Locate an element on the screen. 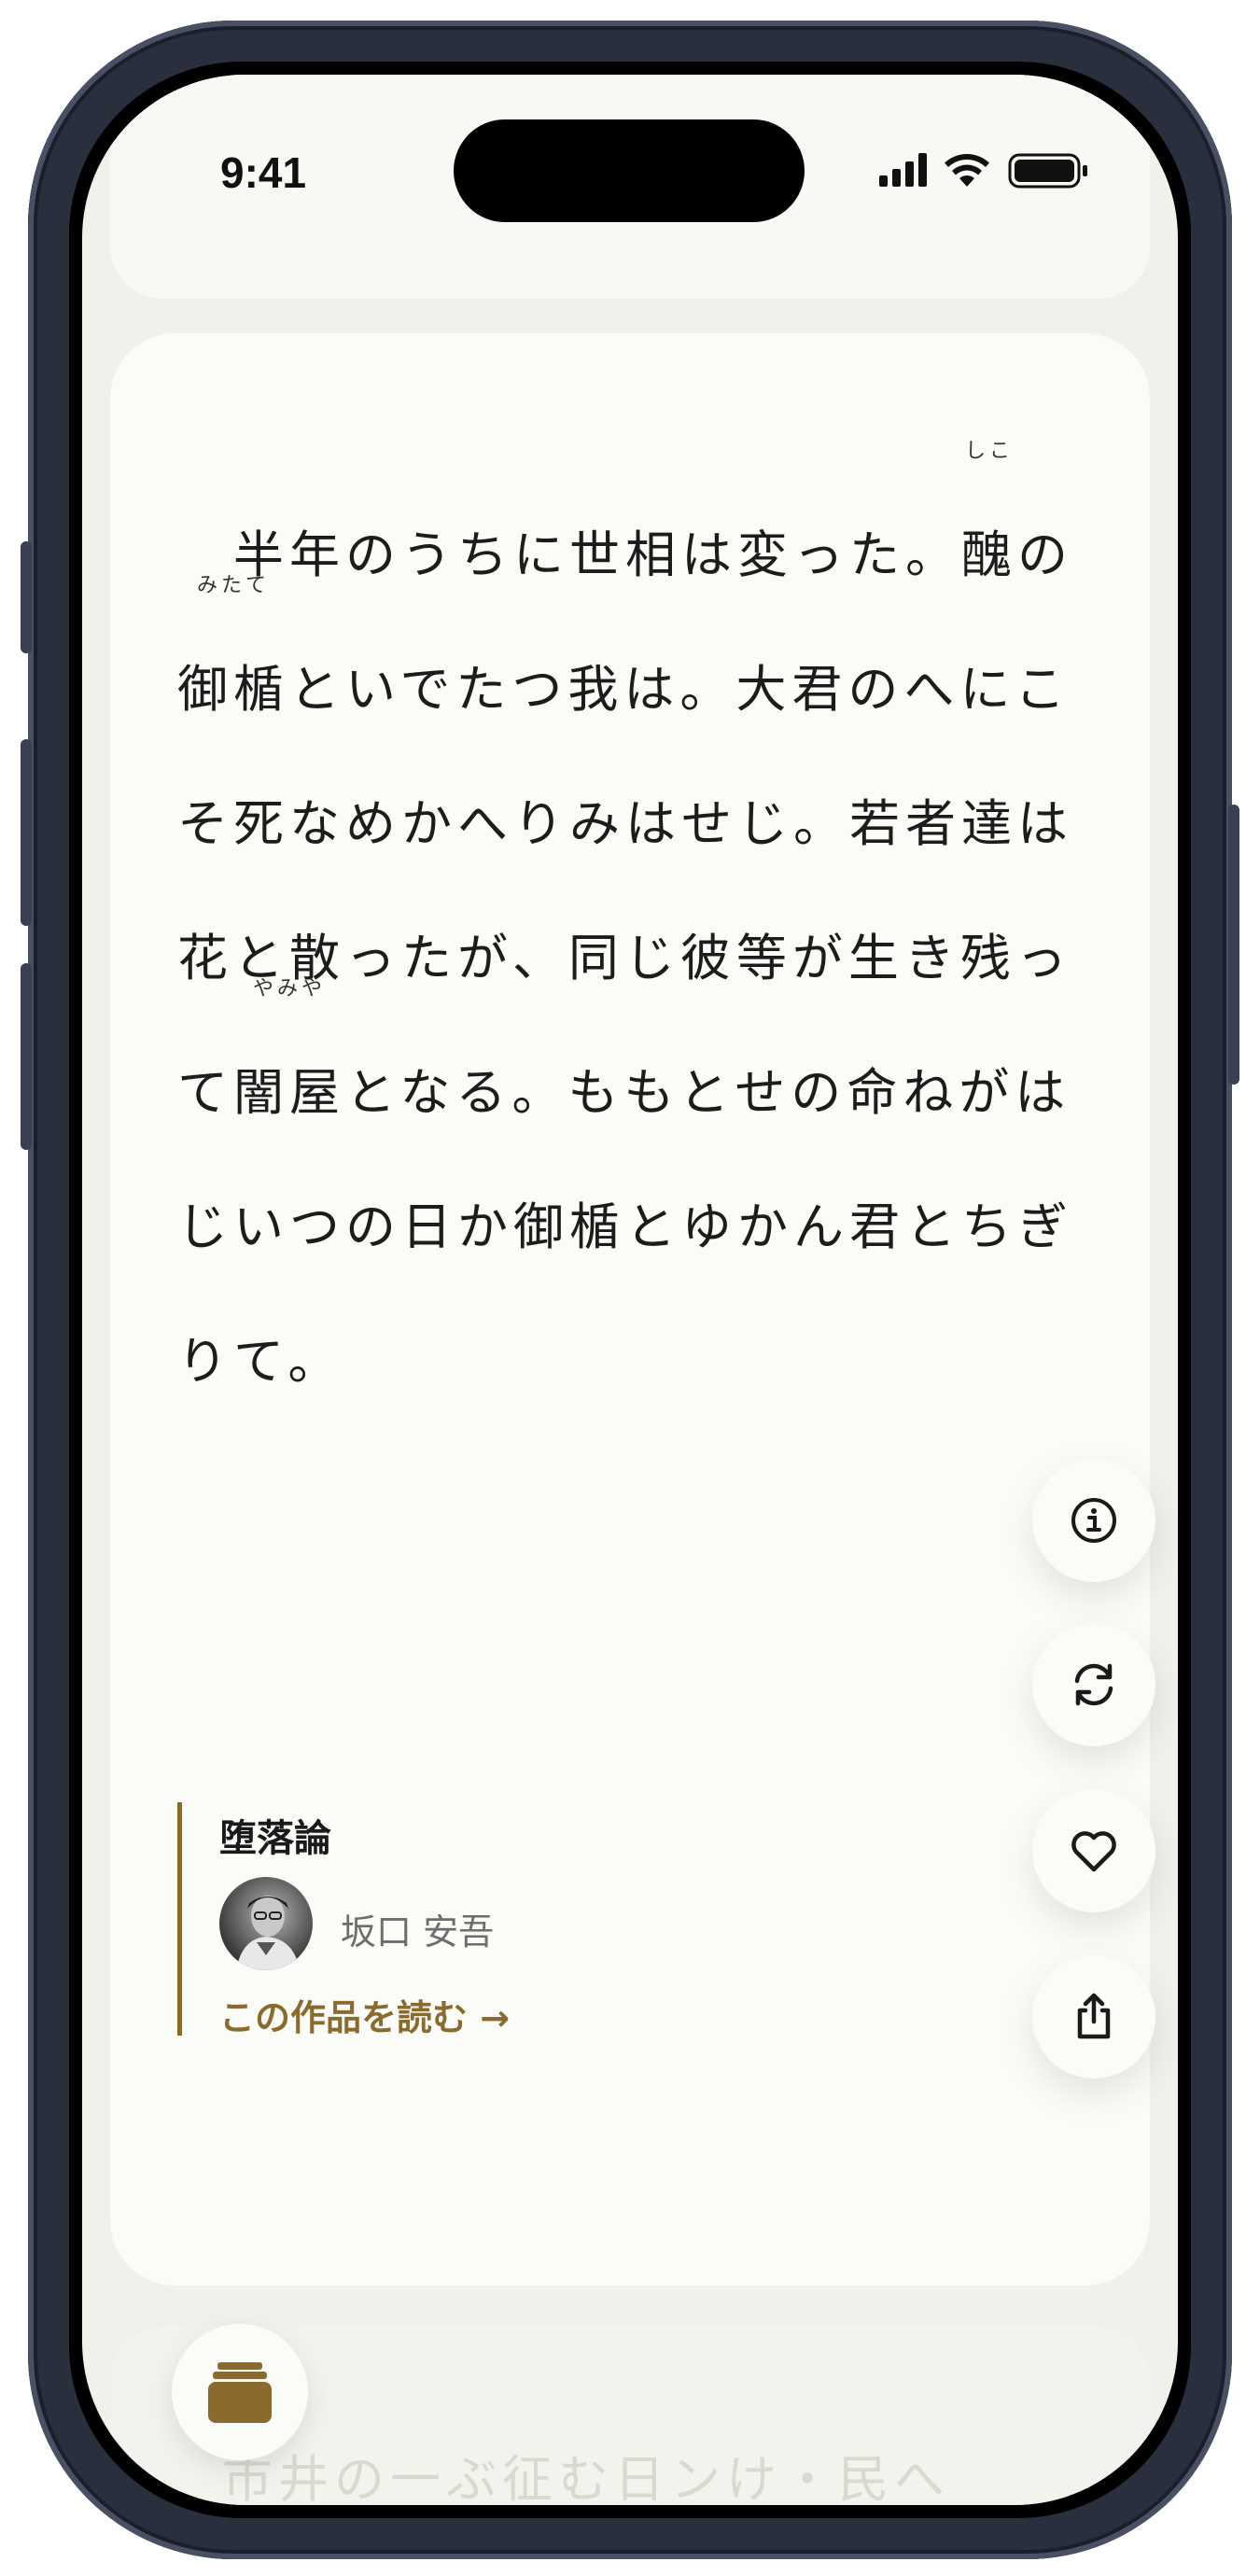 Image resolution: width=1260 pixels, height=2576 pixels. work-title: 堕落論 is located at coordinates (275, 1838).